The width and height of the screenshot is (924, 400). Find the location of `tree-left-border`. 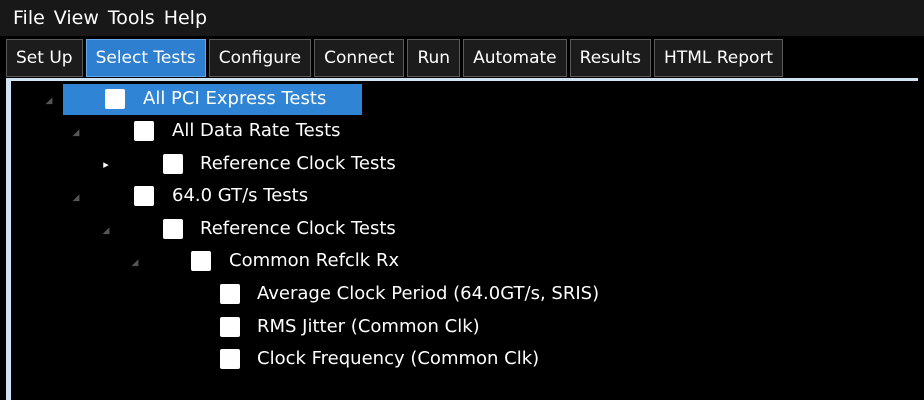

tree-left-border is located at coordinates (8, 239).